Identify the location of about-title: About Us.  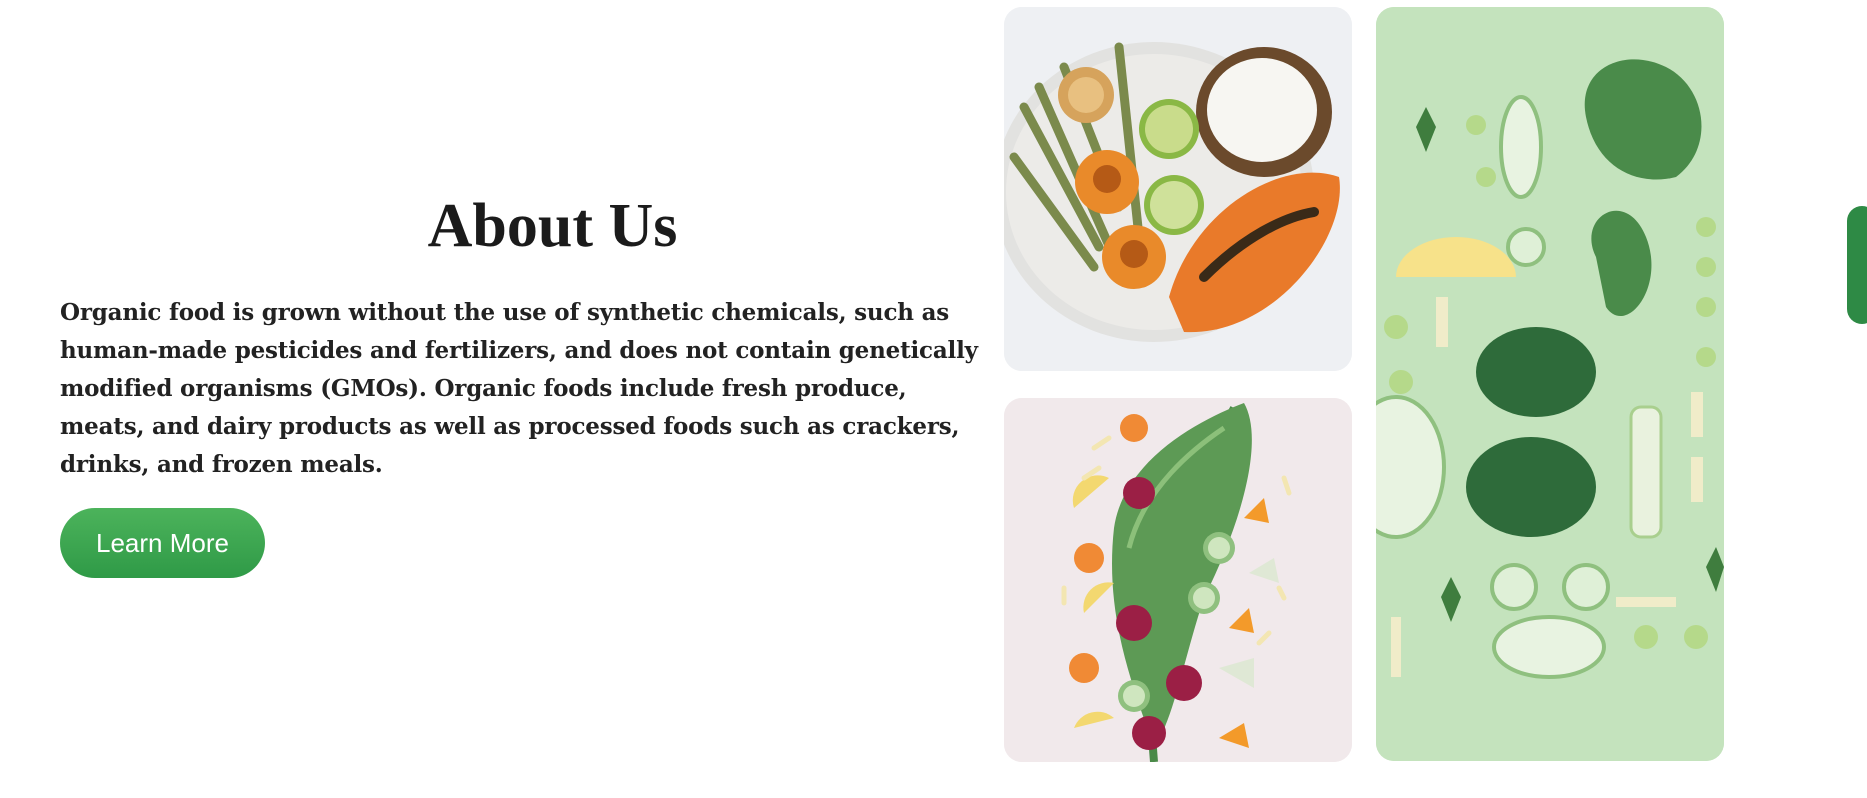
(552, 226).